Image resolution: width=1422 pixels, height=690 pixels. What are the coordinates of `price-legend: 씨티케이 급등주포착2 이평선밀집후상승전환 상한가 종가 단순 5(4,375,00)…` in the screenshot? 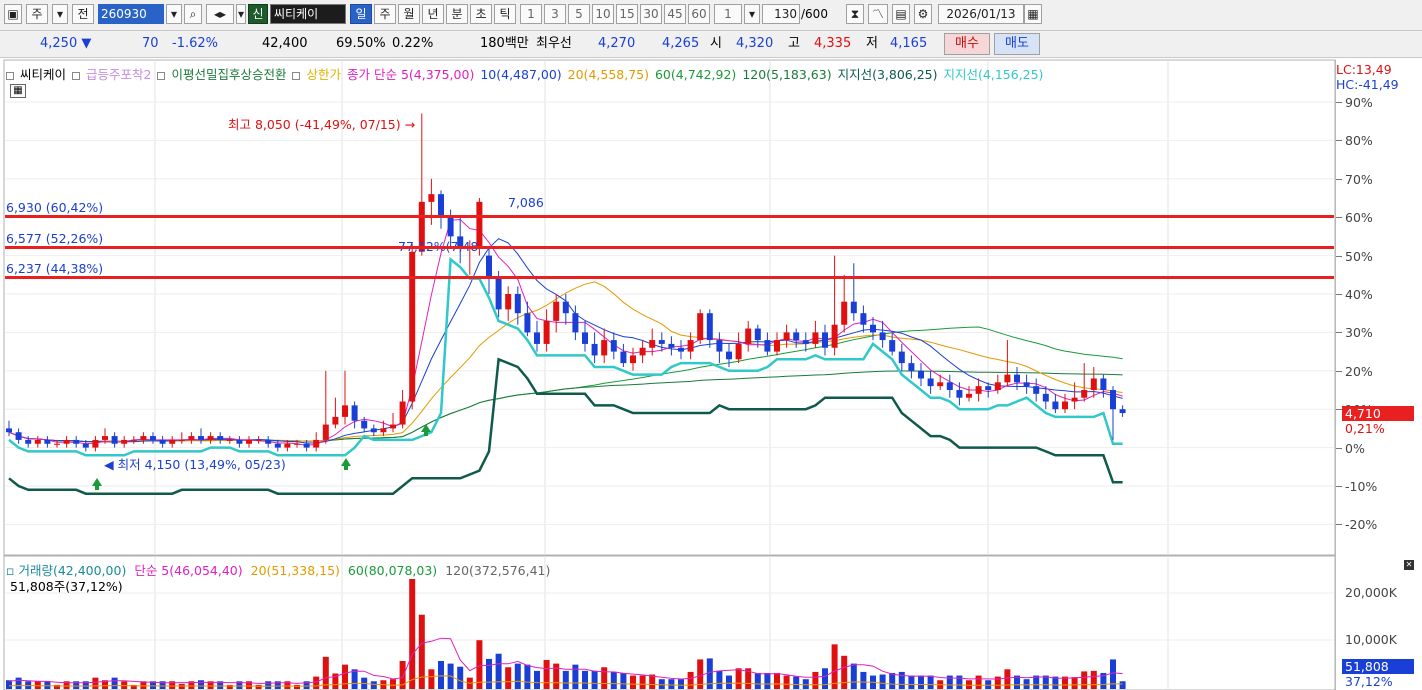 It's located at (527, 73).